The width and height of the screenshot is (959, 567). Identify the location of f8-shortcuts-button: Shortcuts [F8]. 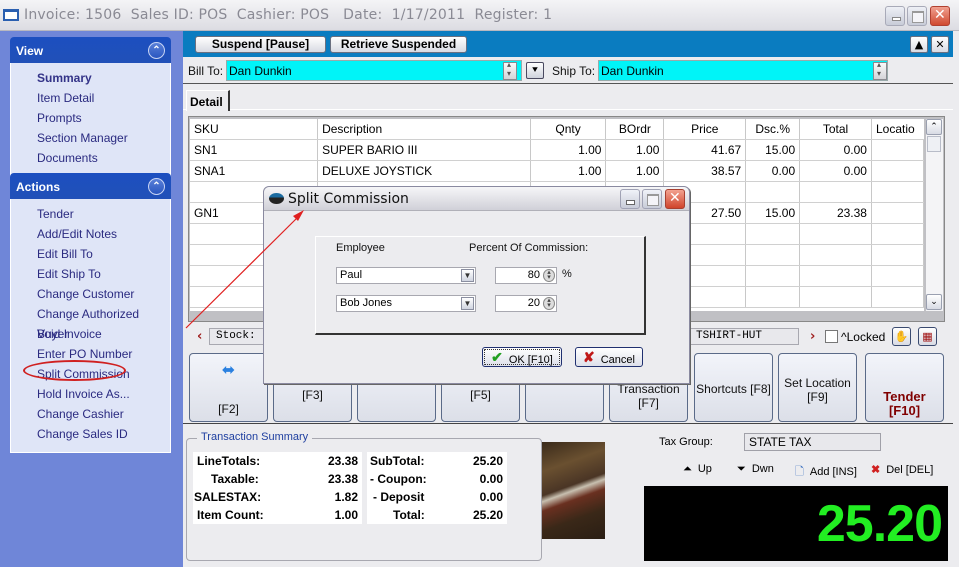
(733, 387).